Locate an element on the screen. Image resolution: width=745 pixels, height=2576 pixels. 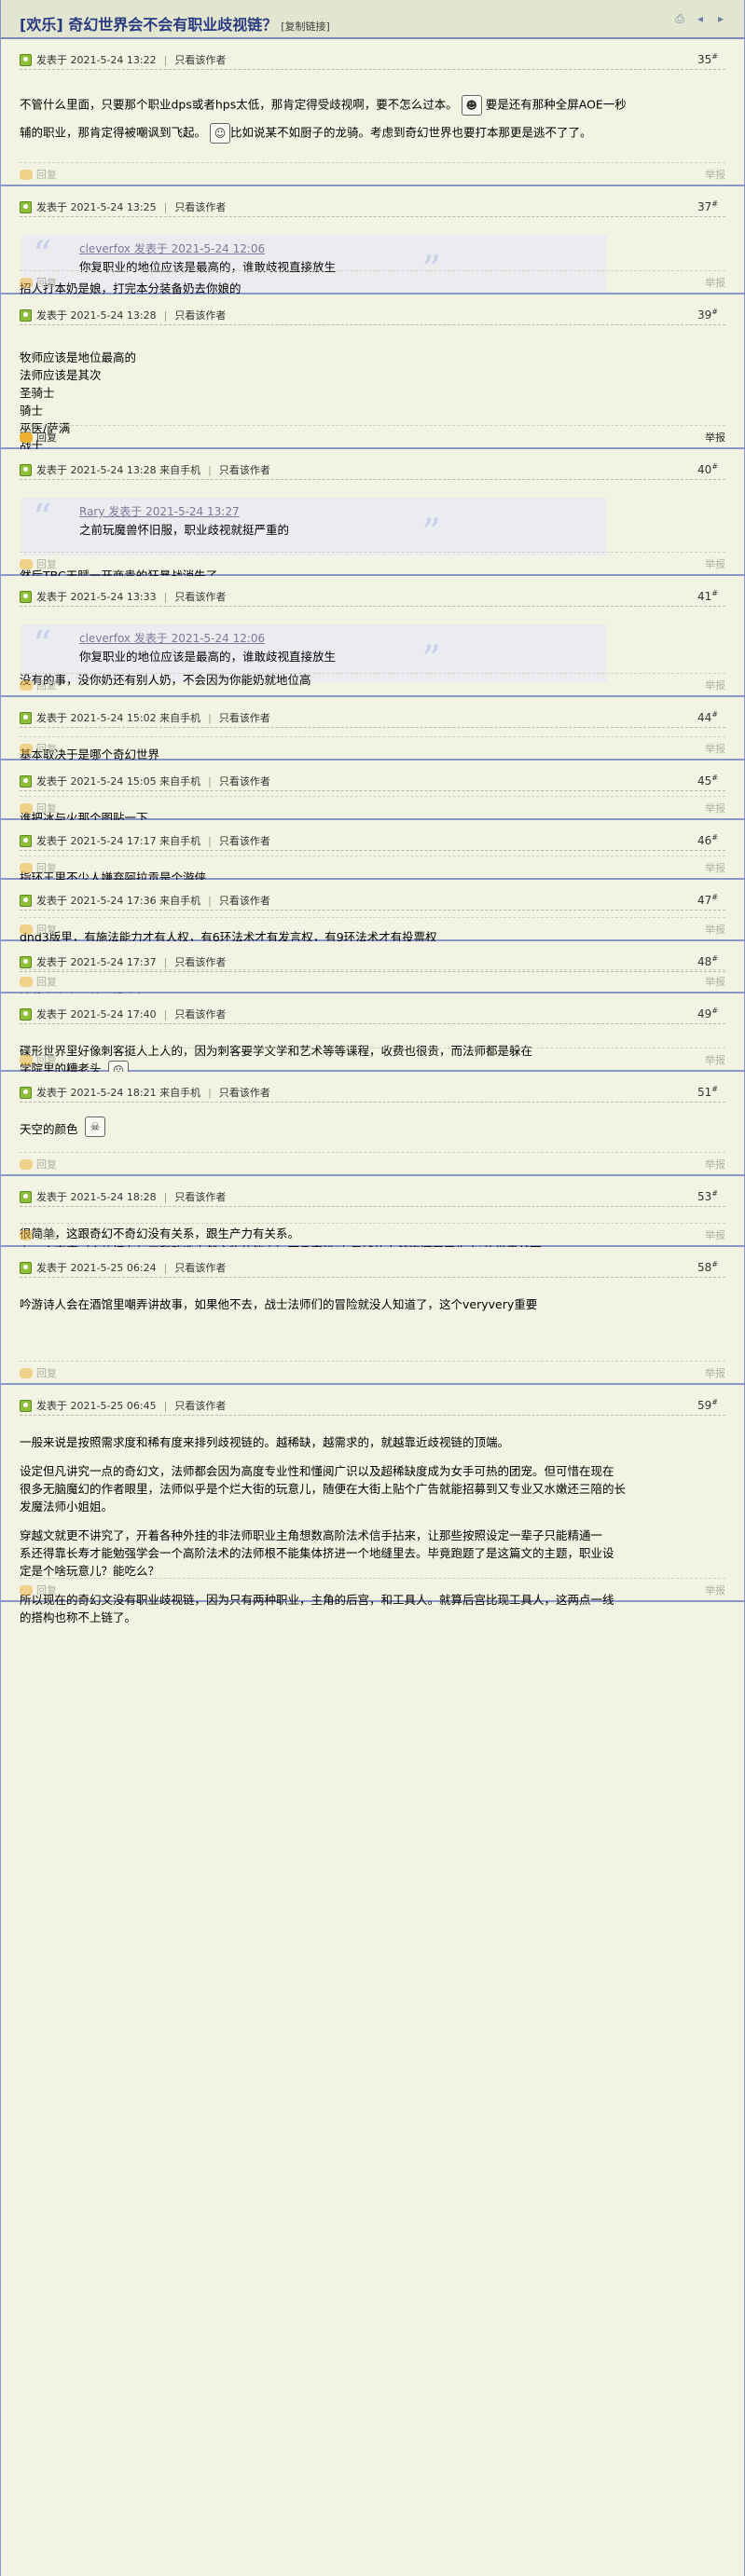
floor-number: 37# is located at coordinates (707, 206).